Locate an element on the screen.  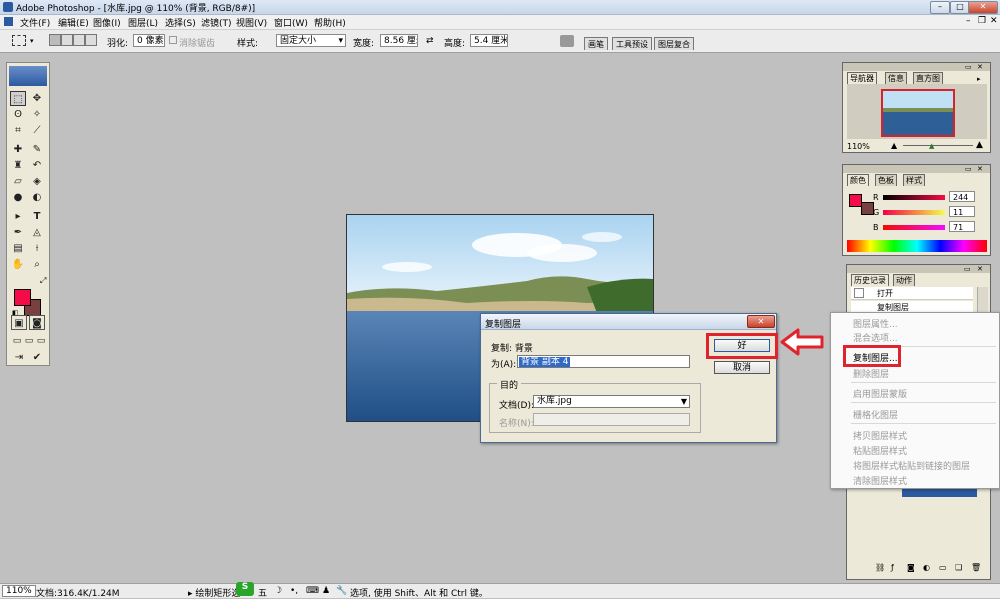
tab-swatches: 色板 is located at coordinates (886, 180).